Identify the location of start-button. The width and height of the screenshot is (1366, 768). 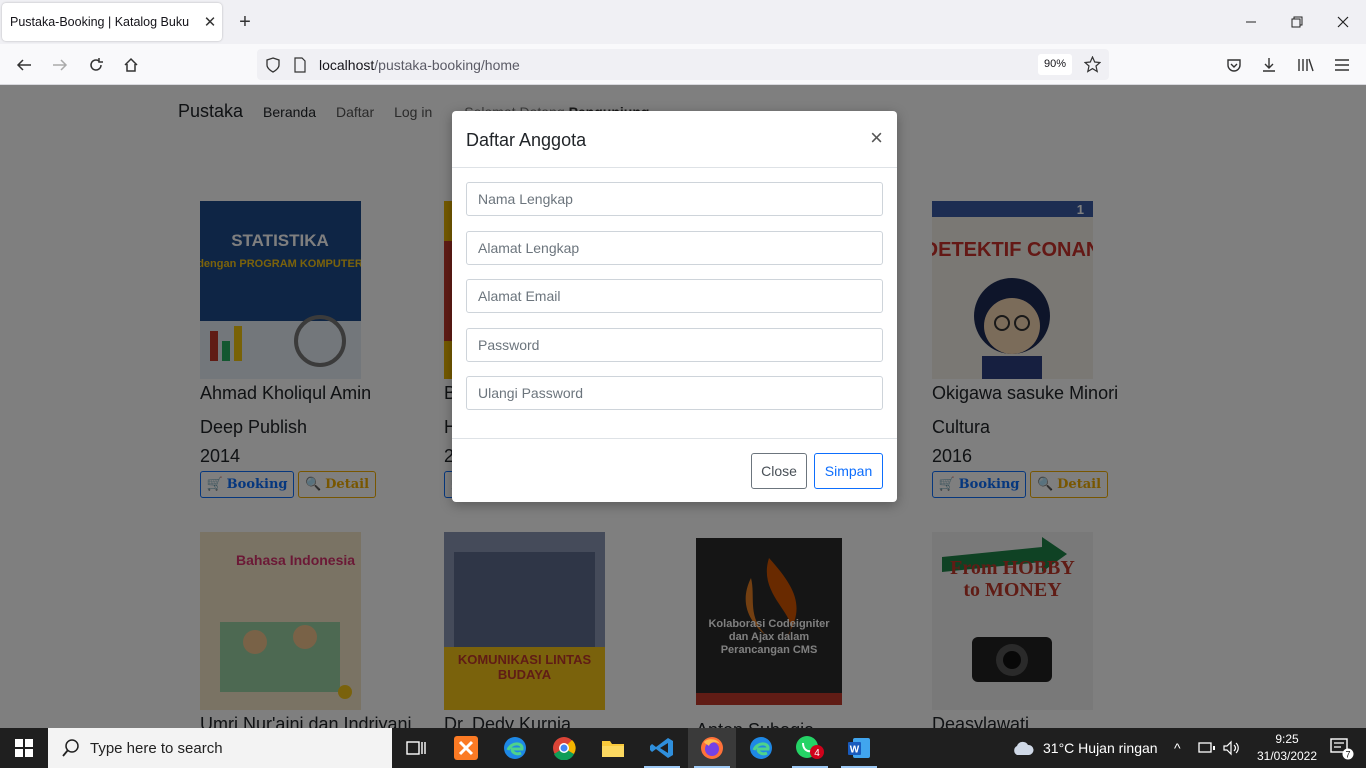
(24, 748).